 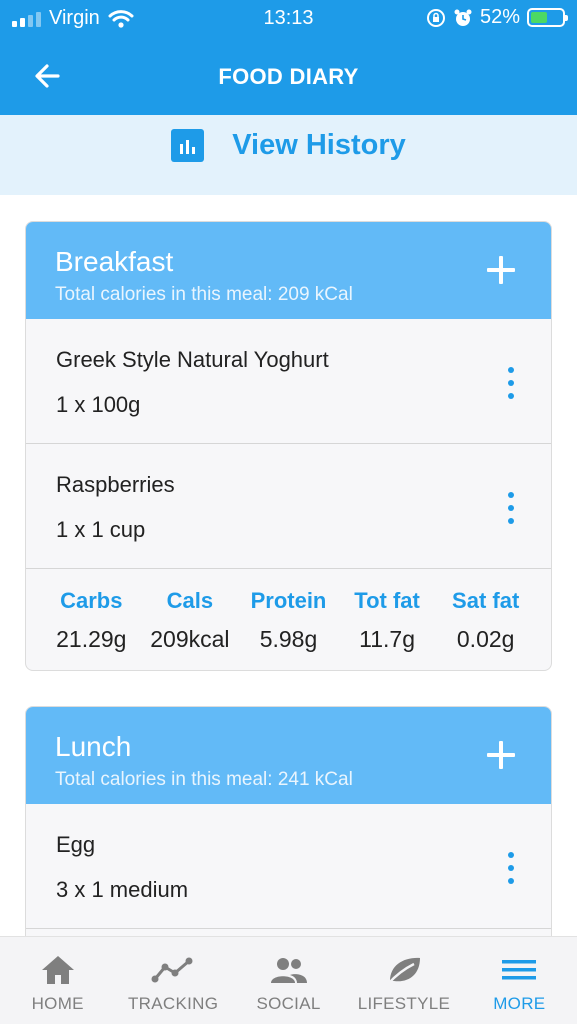 I want to click on bottom-tab-bar: HOME TRACKING SOCIAL LIFESTYLE MORE, so click(x=288, y=980).